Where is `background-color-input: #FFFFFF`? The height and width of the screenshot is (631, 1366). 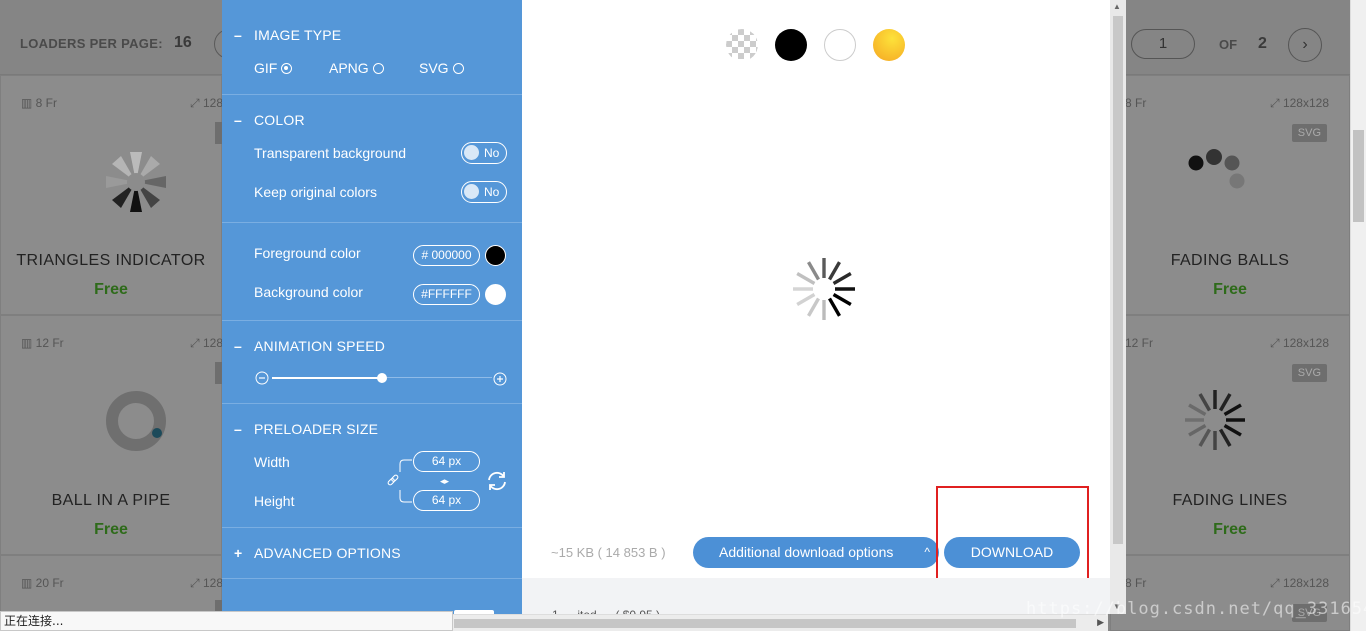 background-color-input: #FFFFFF is located at coordinates (446, 294).